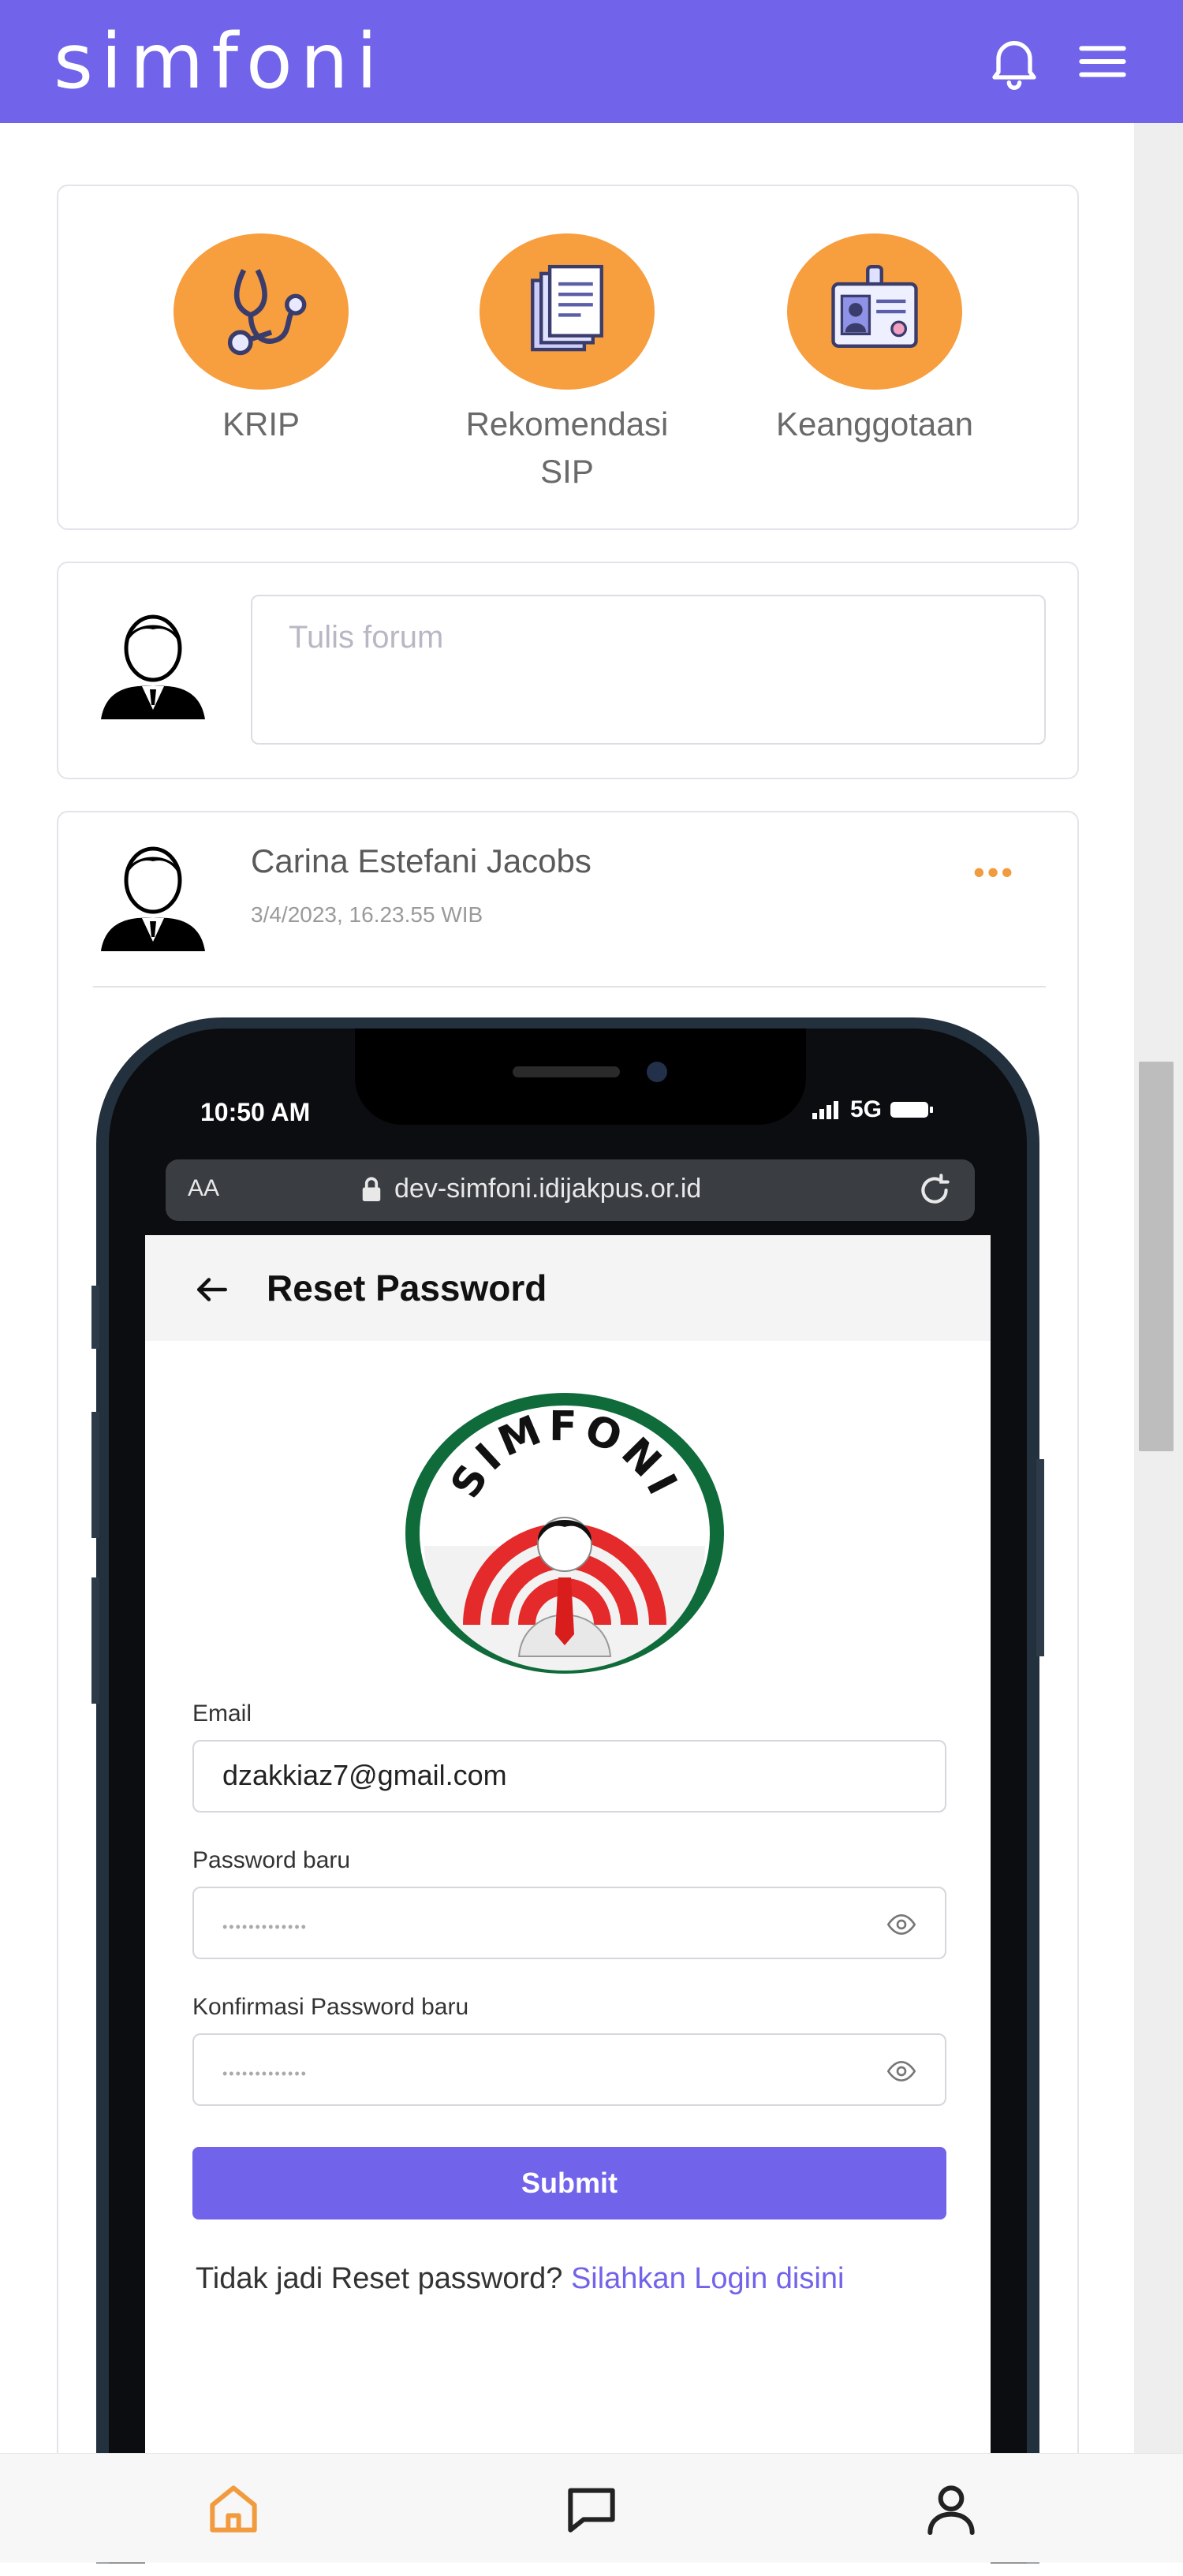 This screenshot has width=1183, height=2576. I want to click on email-field: dzakkiaz7@gmail.com, so click(569, 1776).